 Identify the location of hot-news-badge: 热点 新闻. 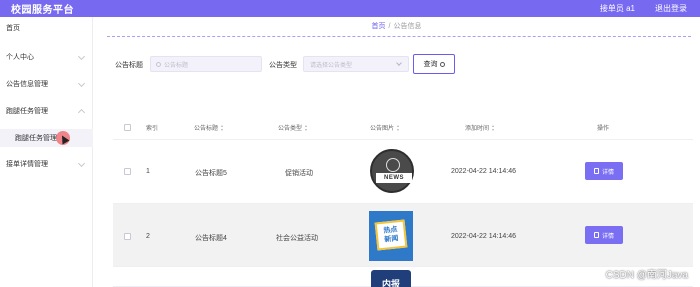
(391, 235).